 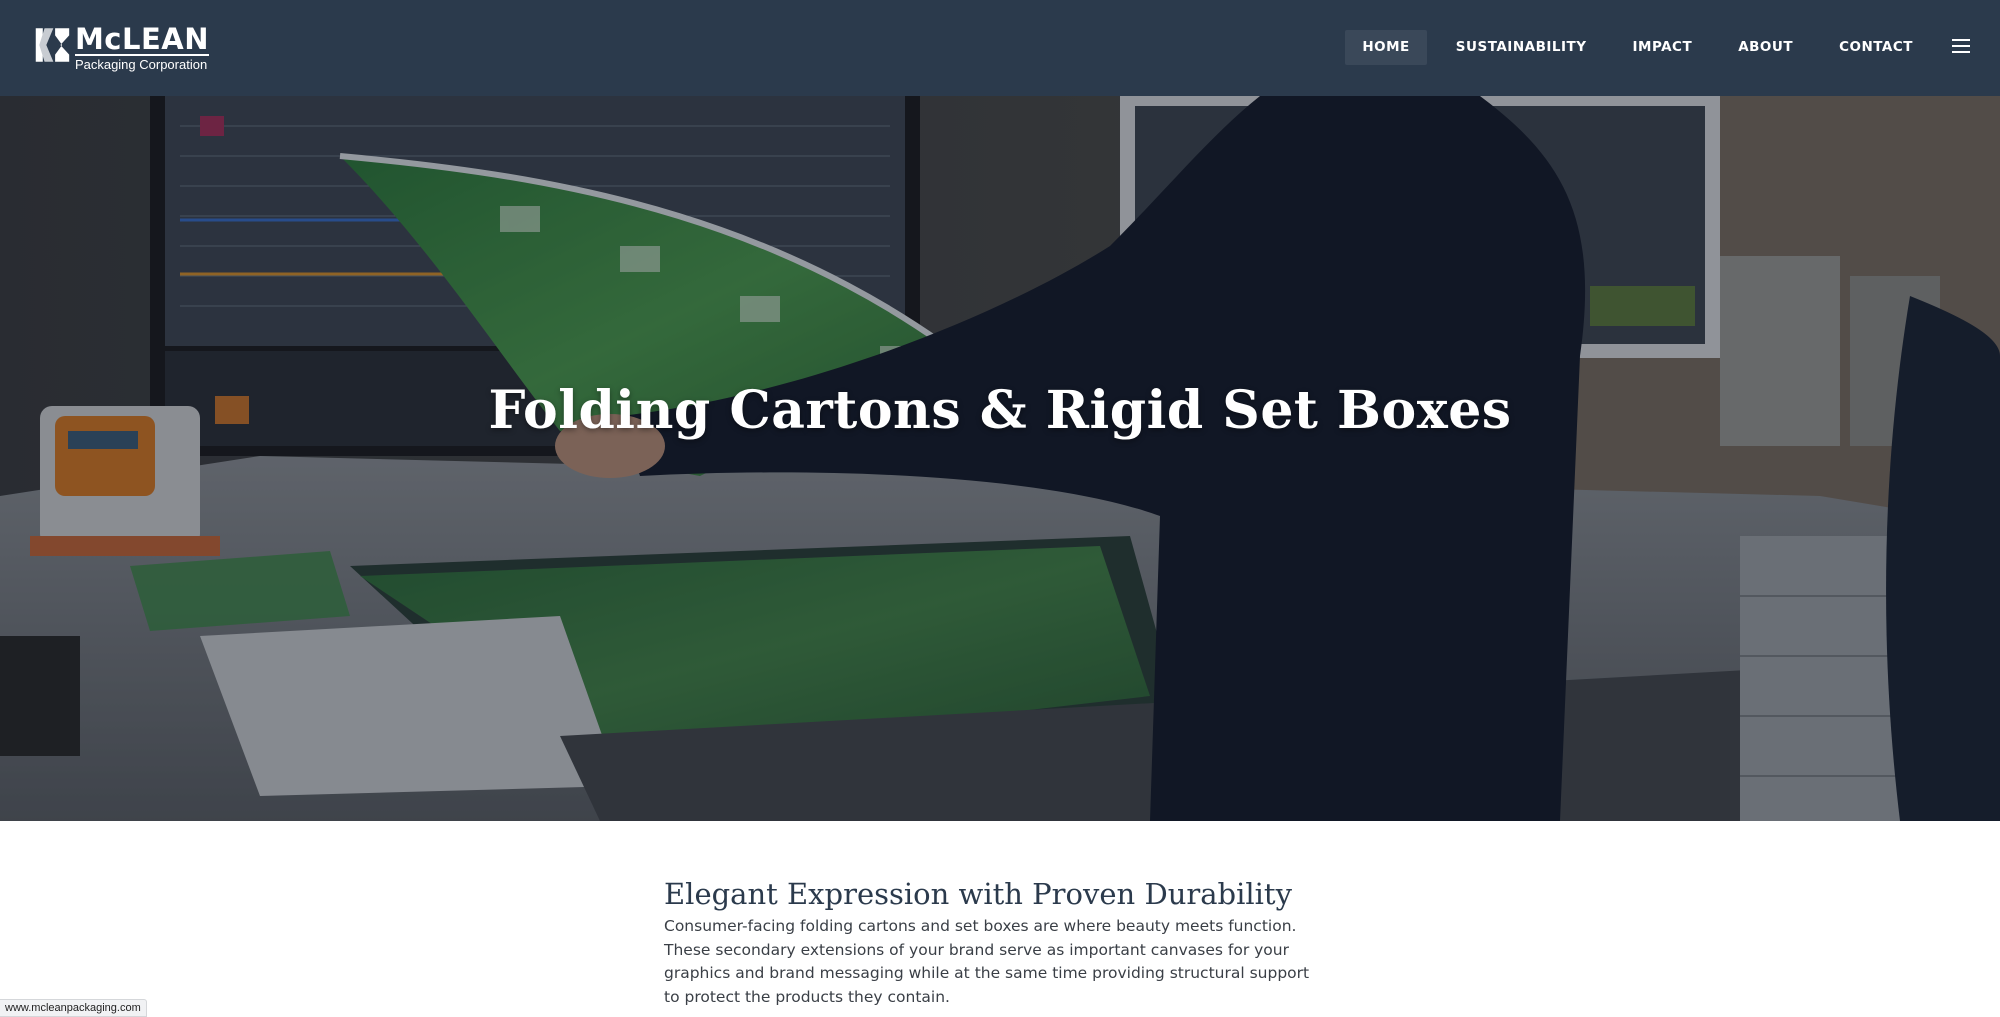 I want to click on nav-sustainability: SUSTAINABILITY, so click(x=1521, y=47).